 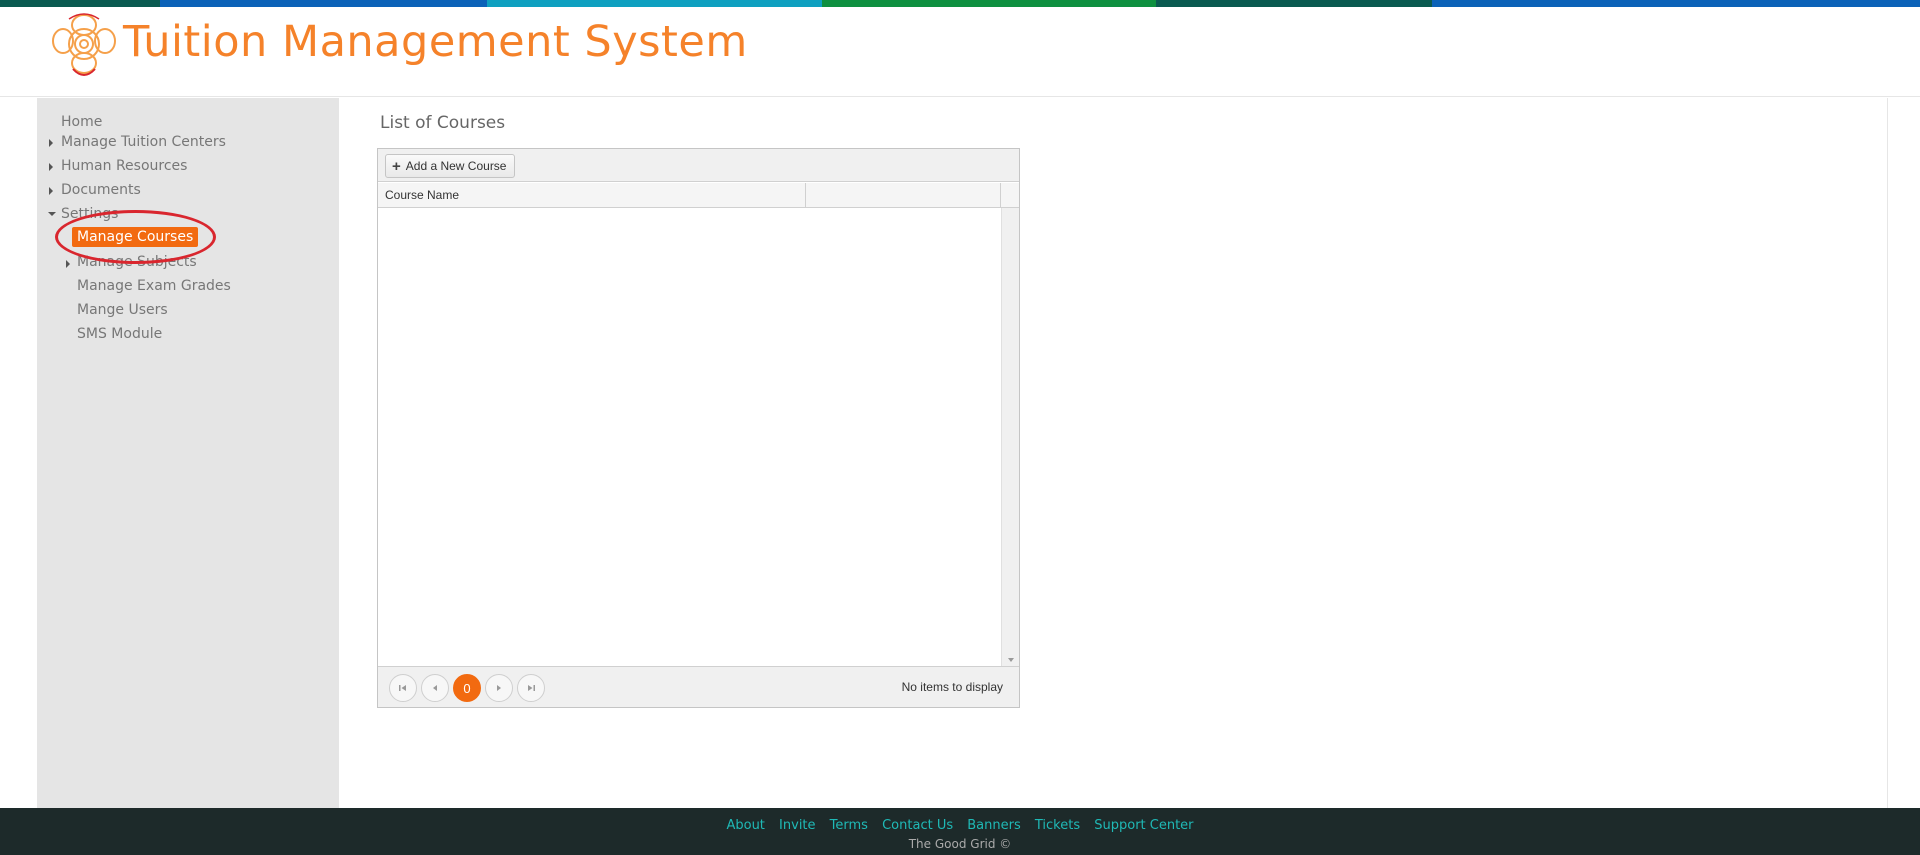 What do you see at coordinates (1887, 453) in the screenshot?
I see `content-divider` at bounding box center [1887, 453].